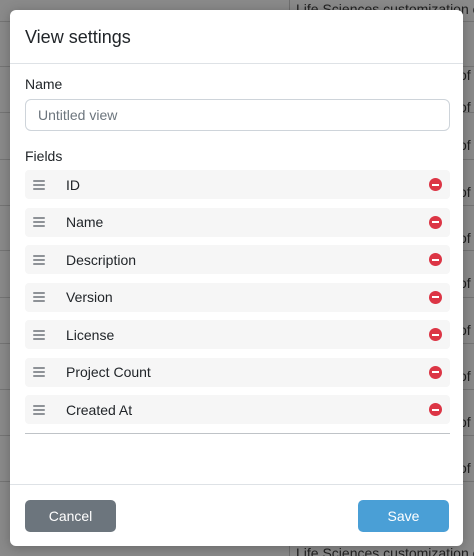 Image resolution: width=474 pixels, height=556 pixels. Describe the element at coordinates (70, 516) in the screenshot. I see `cancel-button: Cancel` at that location.